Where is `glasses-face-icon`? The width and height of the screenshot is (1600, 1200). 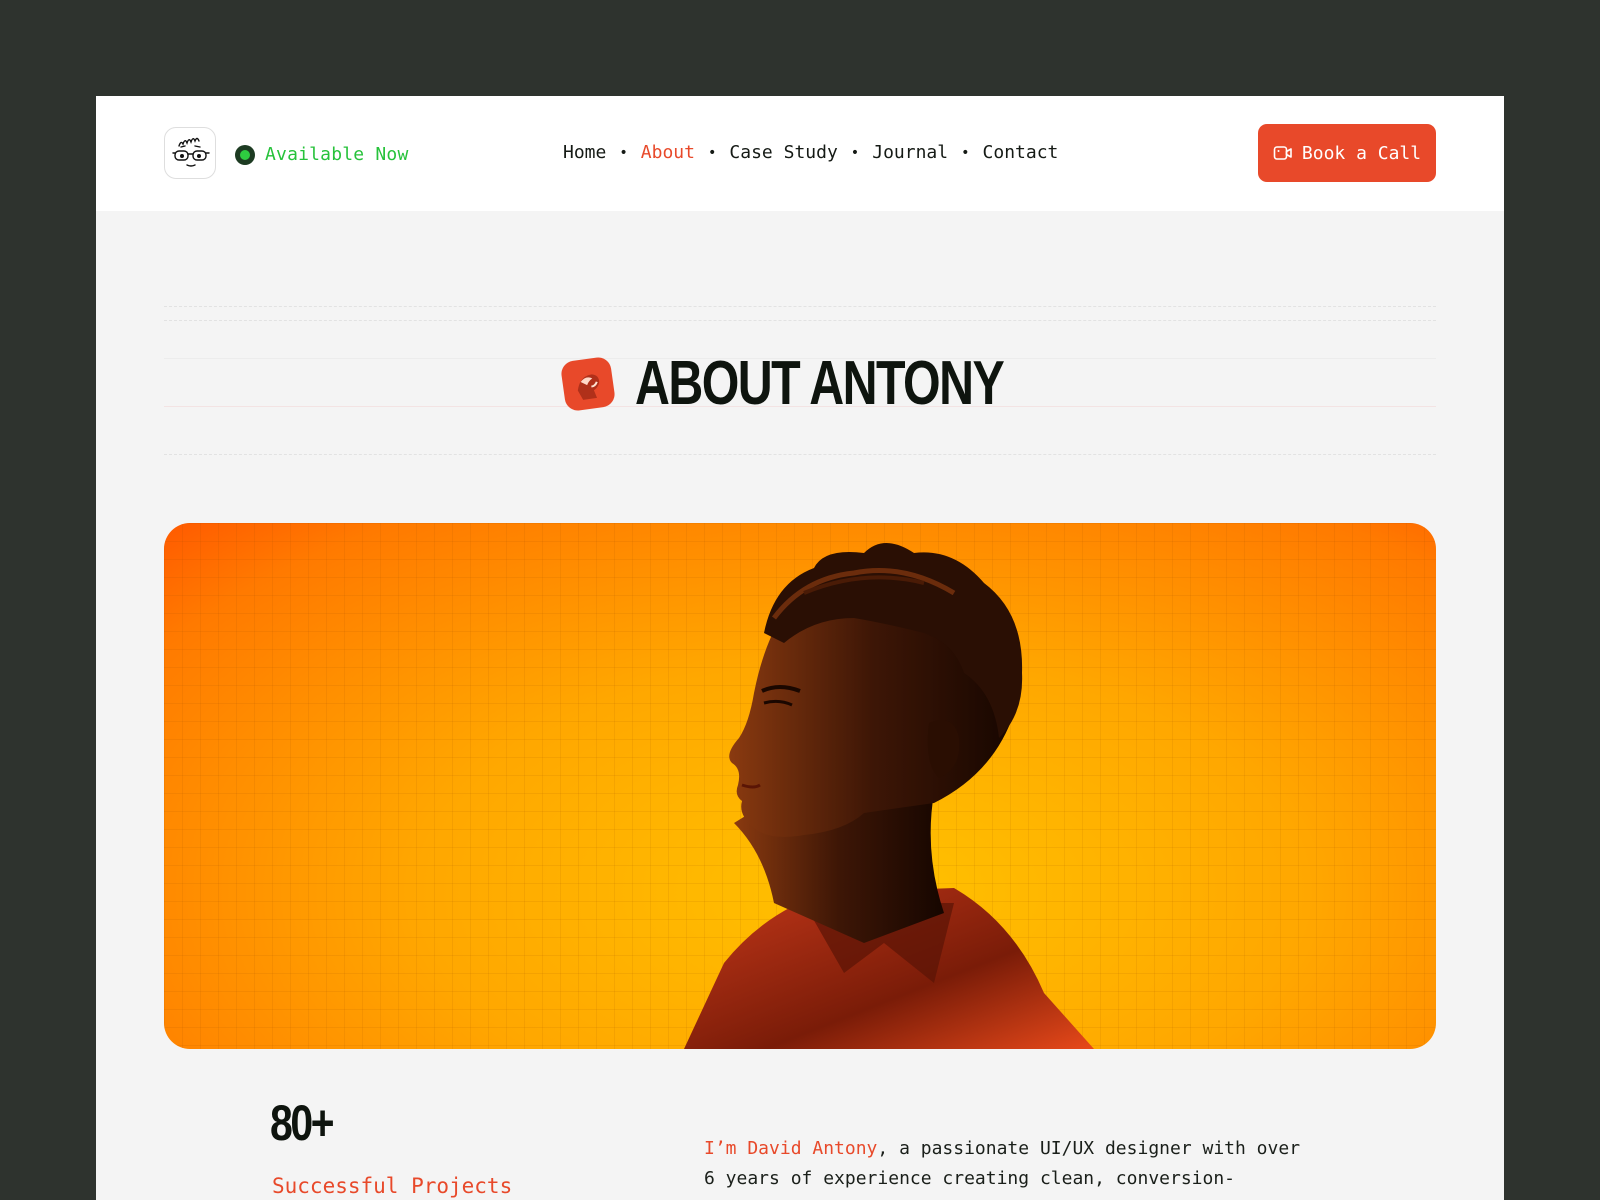
glasses-face-icon is located at coordinates (191, 152).